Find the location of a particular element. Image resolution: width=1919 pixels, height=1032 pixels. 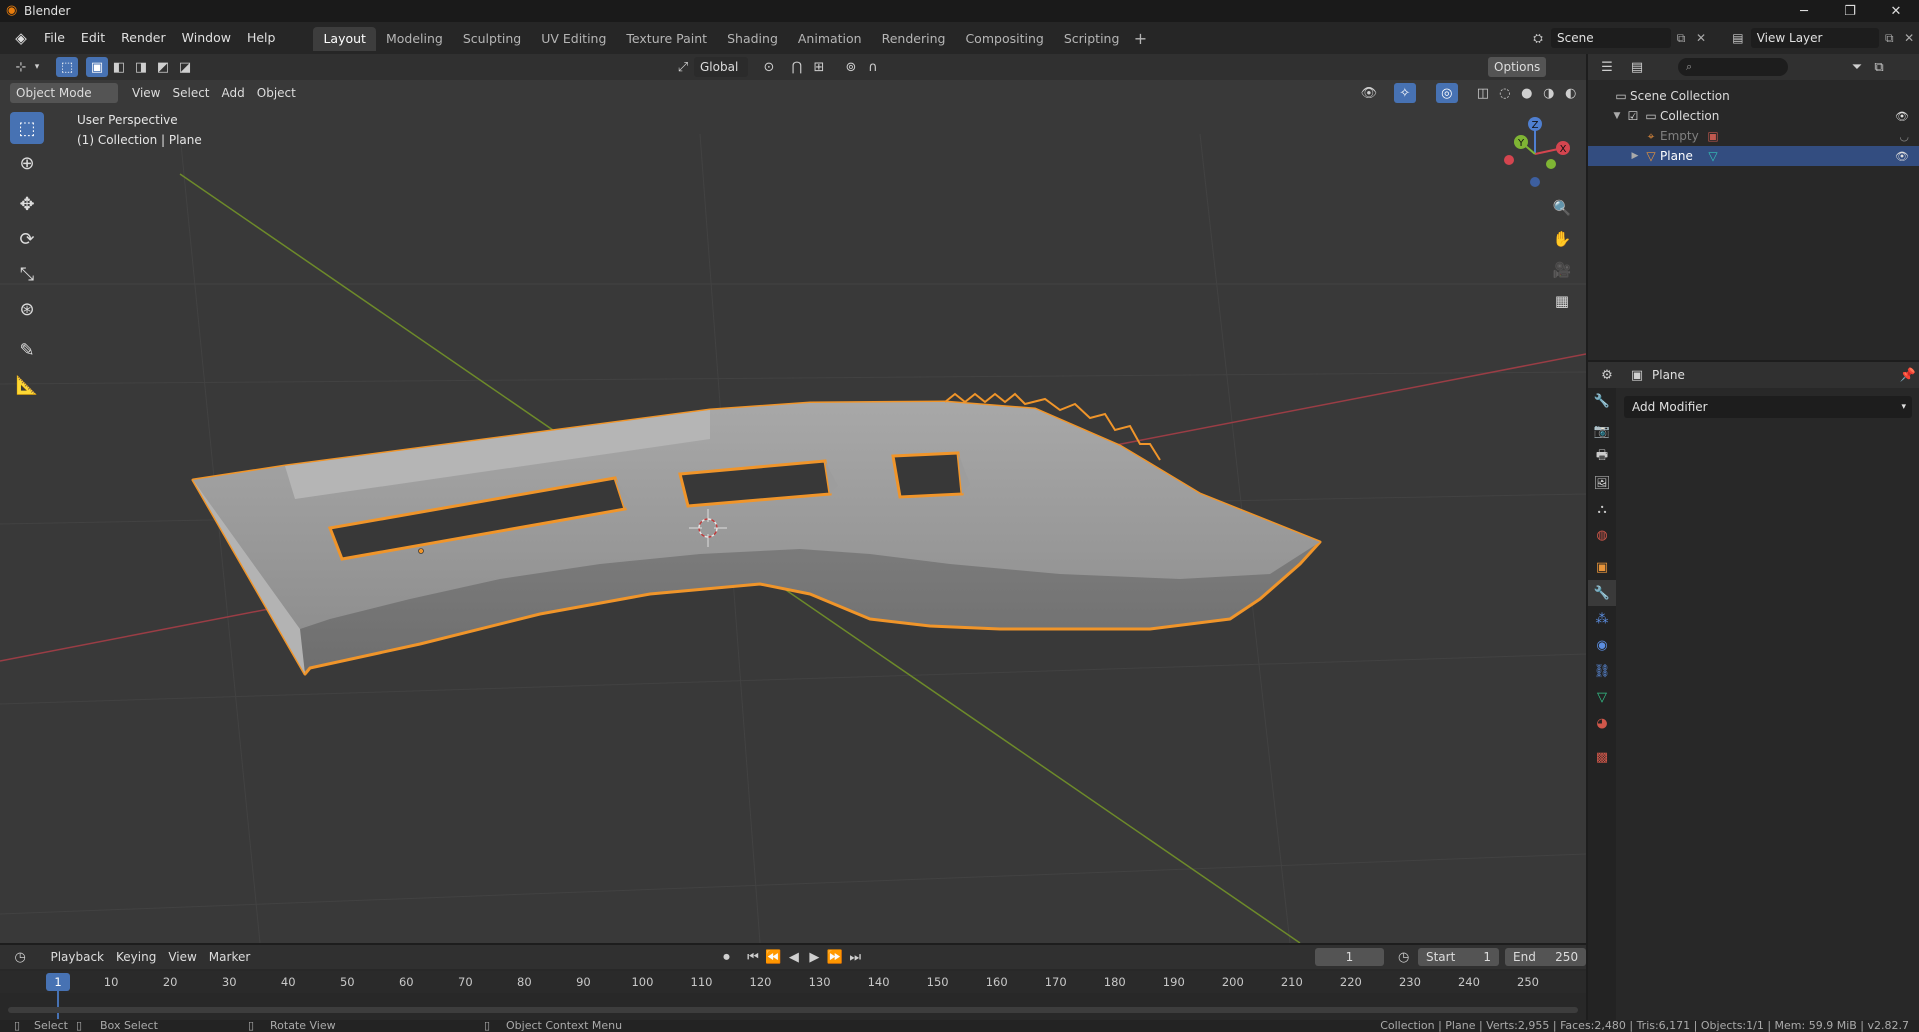

timeline-scrollbar is located at coordinates (793, 1010).